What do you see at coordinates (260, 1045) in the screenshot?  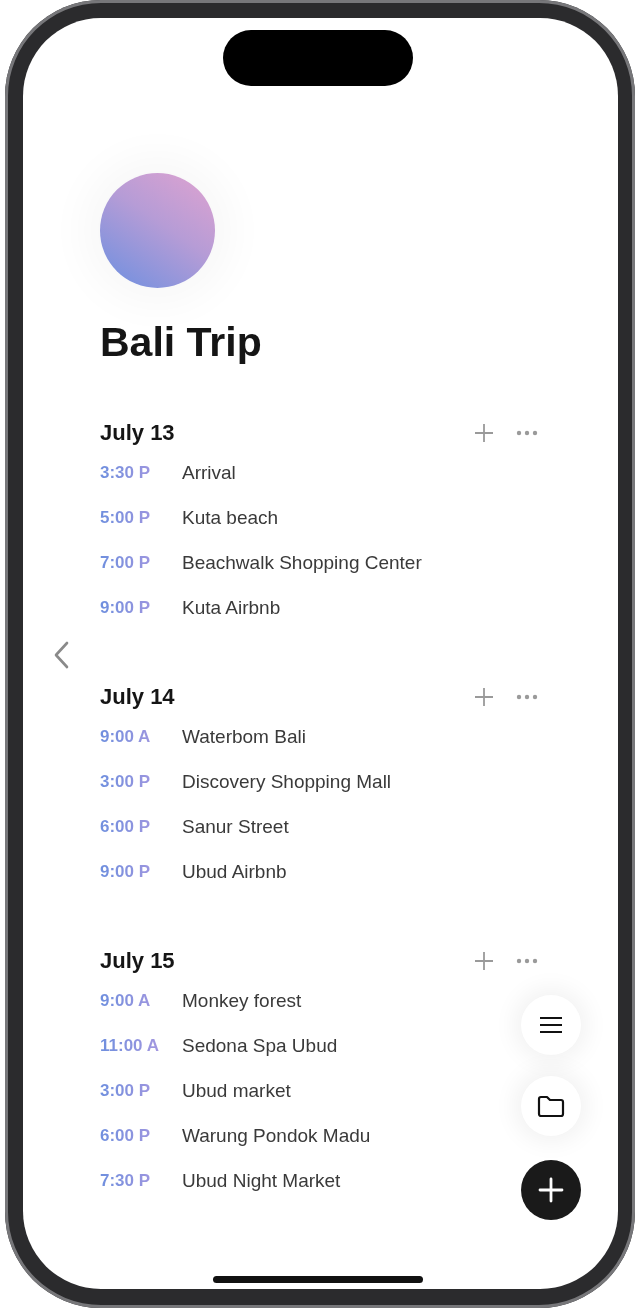 I see `event-title: Sedona Spa Ubud` at bounding box center [260, 1045].